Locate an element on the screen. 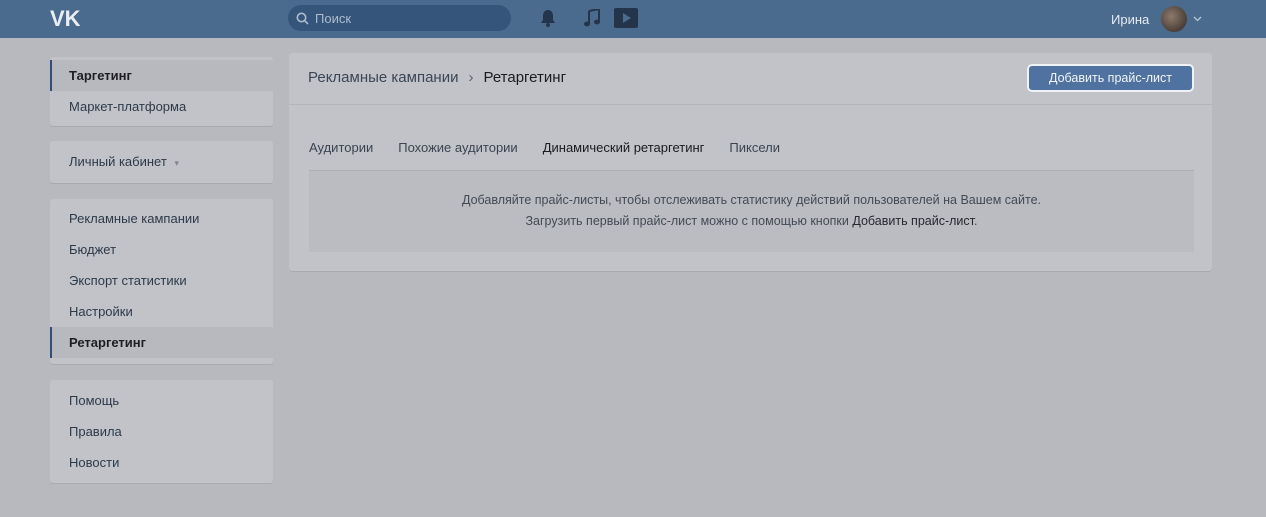 The height and width of the screenshot is (517, 1266). sidebar-item-news: Новости is located at coordinates (161, 462).